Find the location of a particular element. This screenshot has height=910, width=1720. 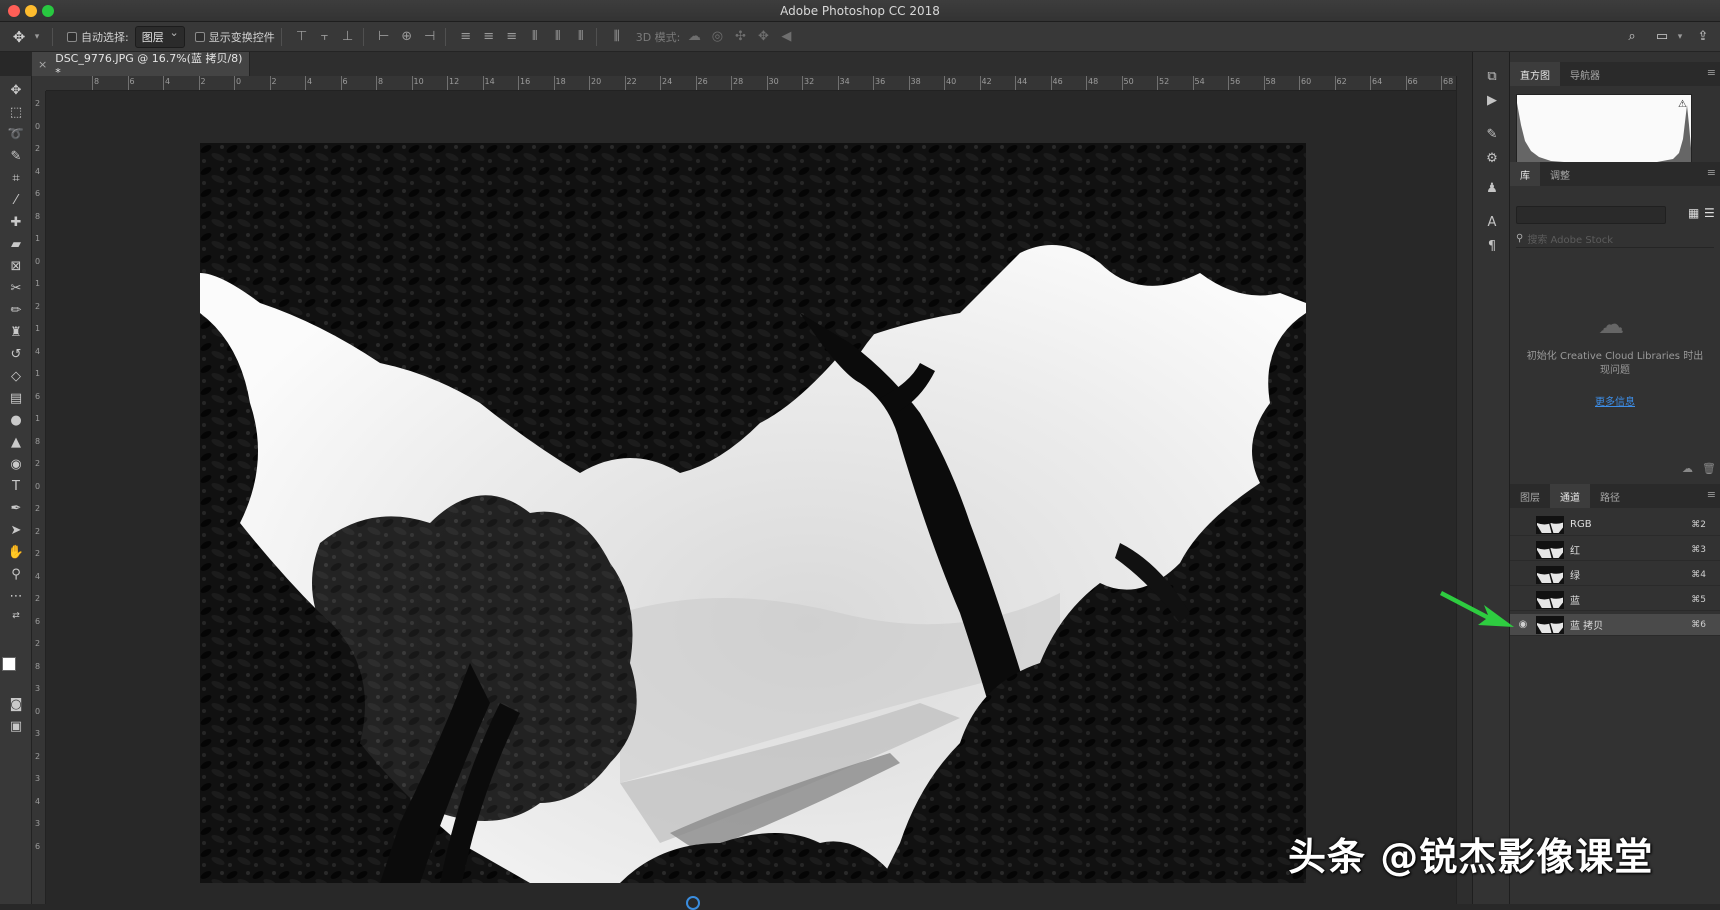

actions-panel-icon: ▶ is located at coordinates (1492, 100).